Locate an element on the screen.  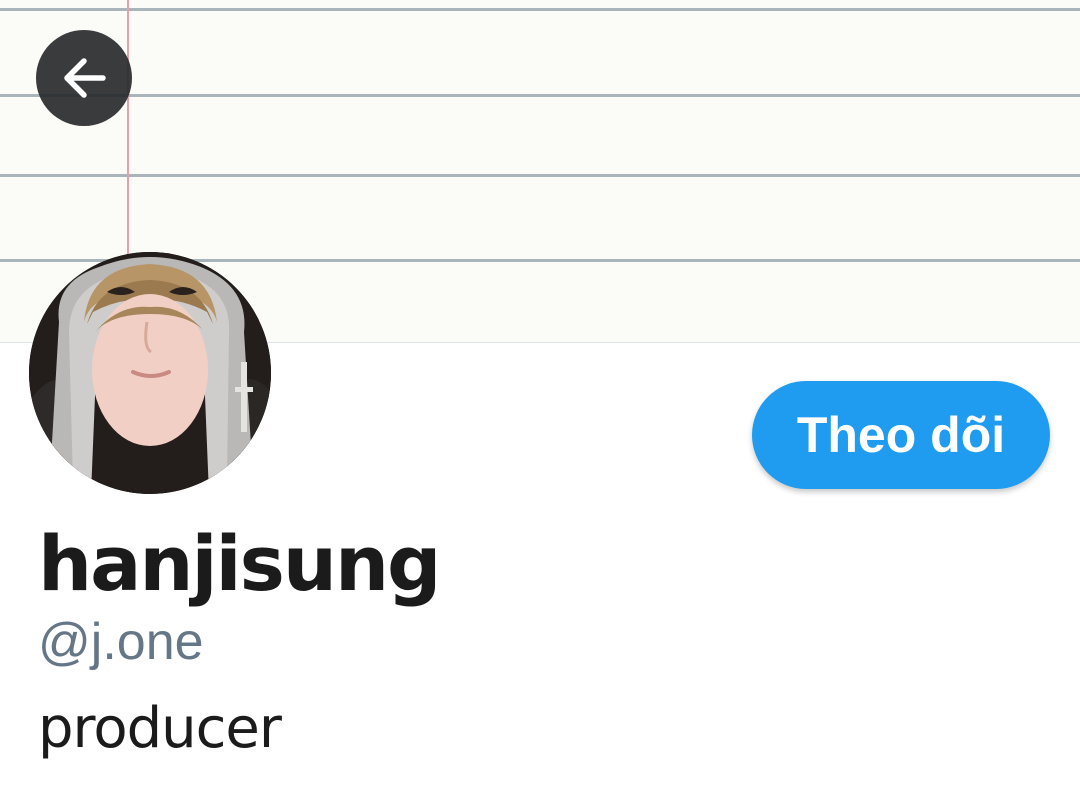
username-handle: @j.one is located at coordinates (121, 642).